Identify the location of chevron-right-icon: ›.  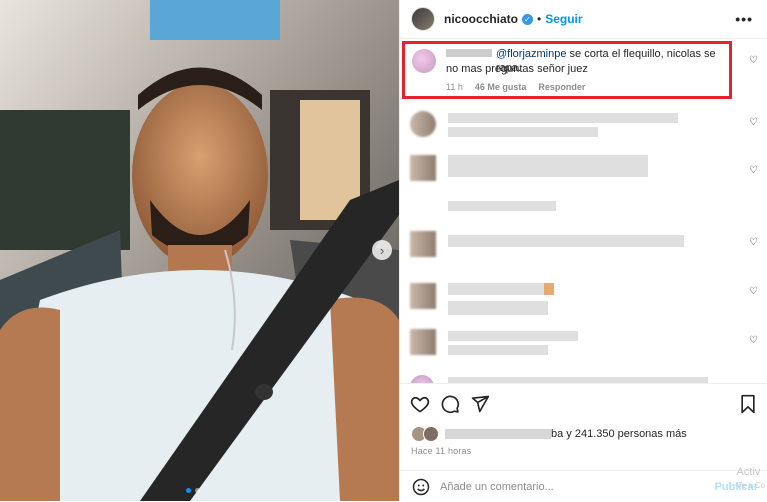
(382, 250).